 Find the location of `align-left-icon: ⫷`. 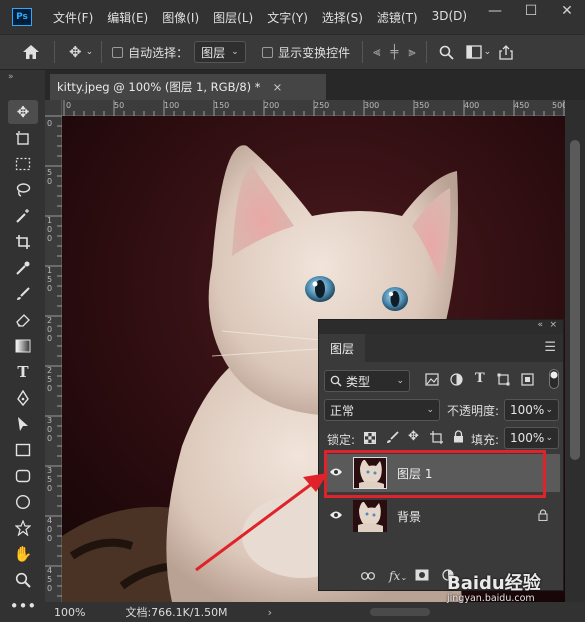

align-left-icon: ⫷ is located at coordinates (376, 52).